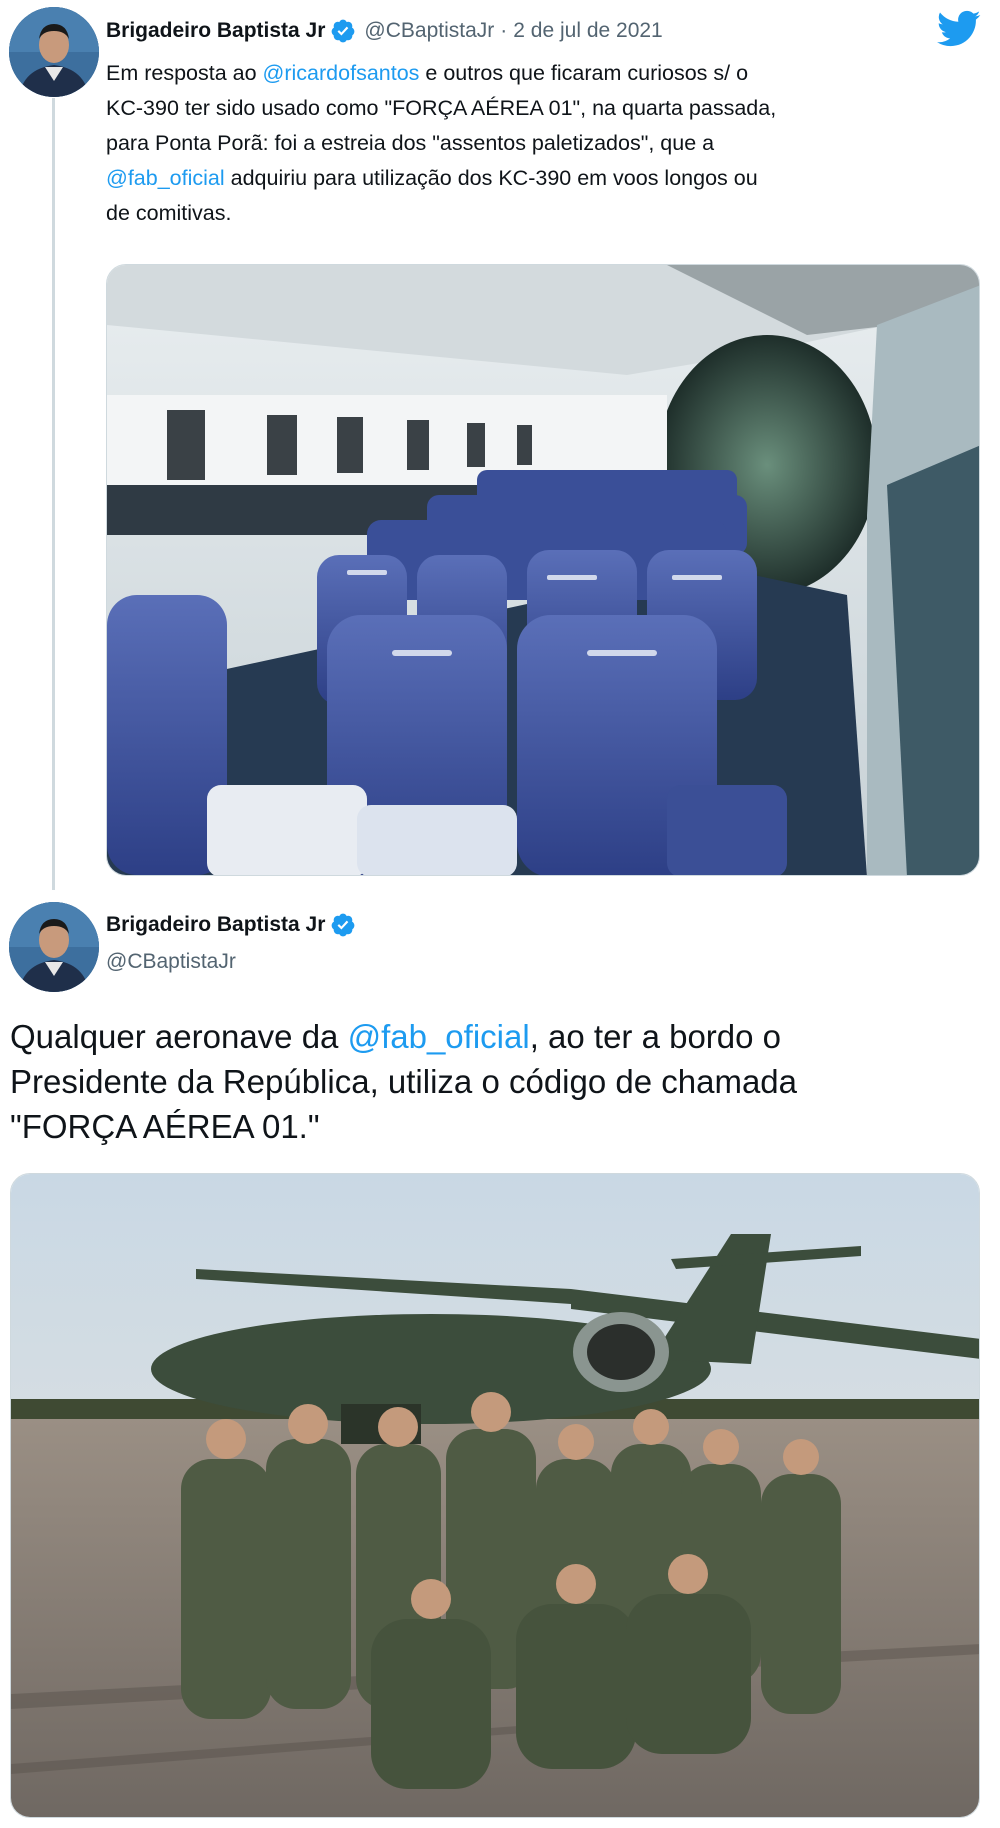 The image size is (1000, 1828). Describe the element at coordinates (584, 73) in the screenshot. I see `text-span: e outros que ficaram curiosos s/ o` at that location.